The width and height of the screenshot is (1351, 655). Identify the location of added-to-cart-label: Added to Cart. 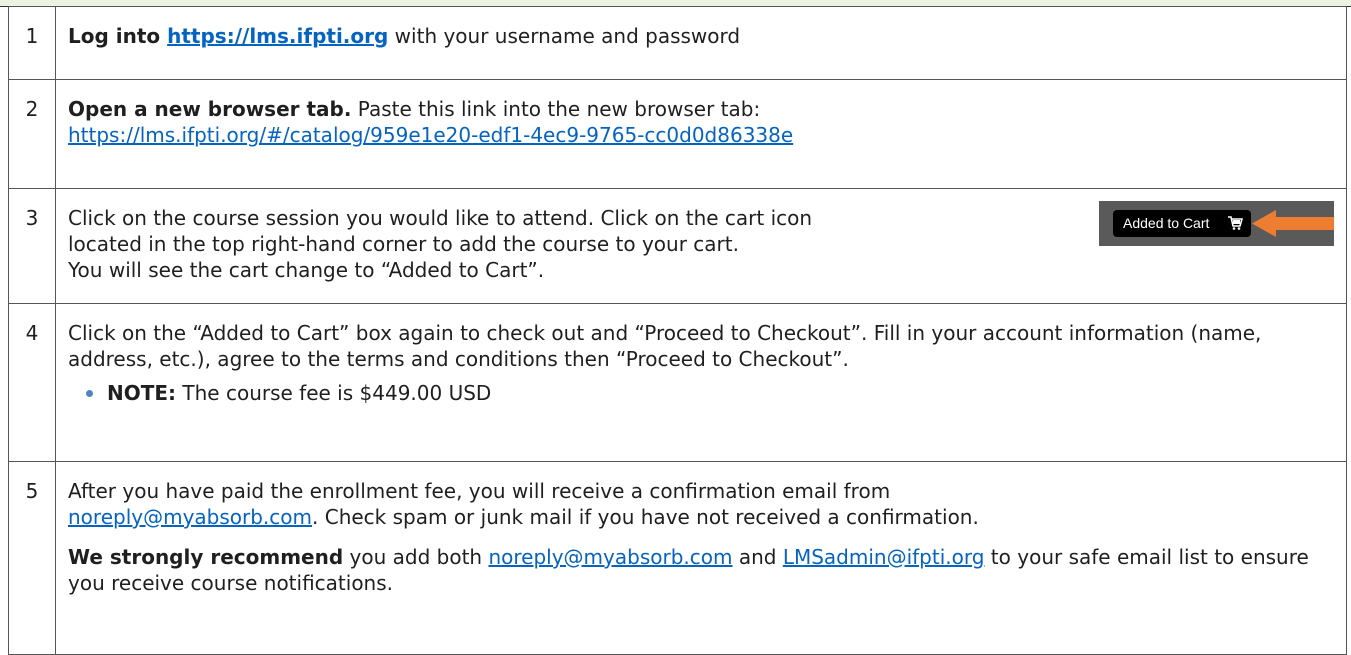
(1166, 223).